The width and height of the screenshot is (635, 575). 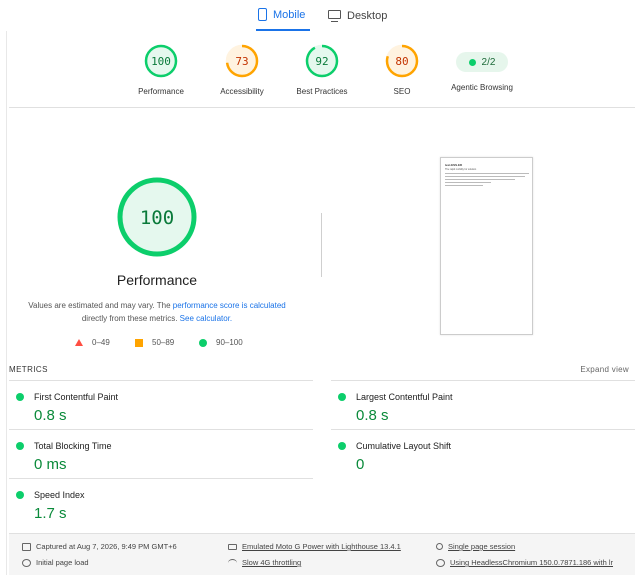 What do you see at coordinates (139, 342) in the screenshot?
I see `square-icon` at bounding box center [139, 342].